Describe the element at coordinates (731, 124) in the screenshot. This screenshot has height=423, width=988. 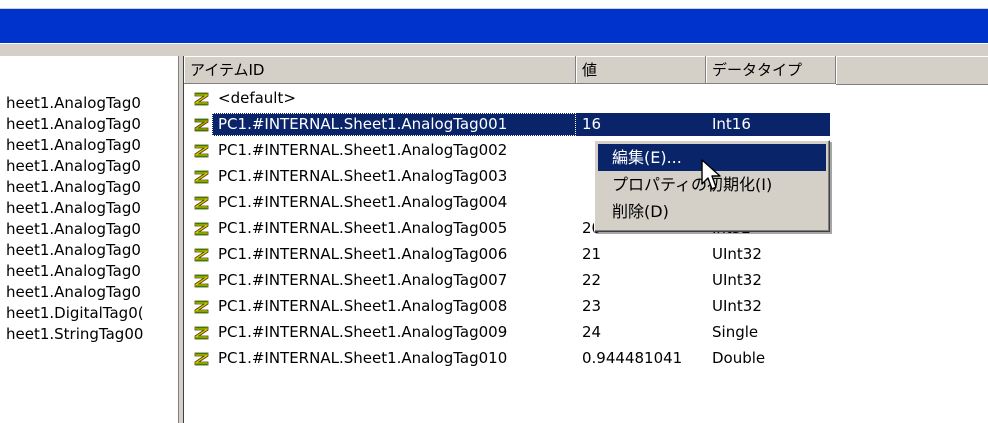
I see `data-type-cell: Int16` at that location.